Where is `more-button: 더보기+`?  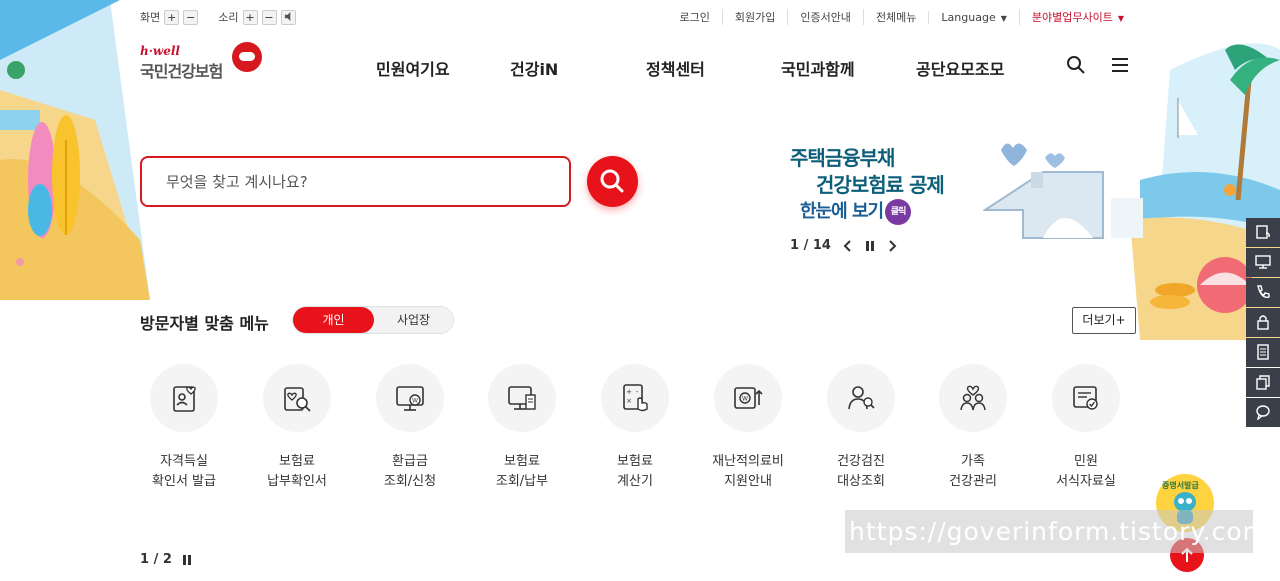
more-button: 더보기+ is located at coordinates (1104, 320).